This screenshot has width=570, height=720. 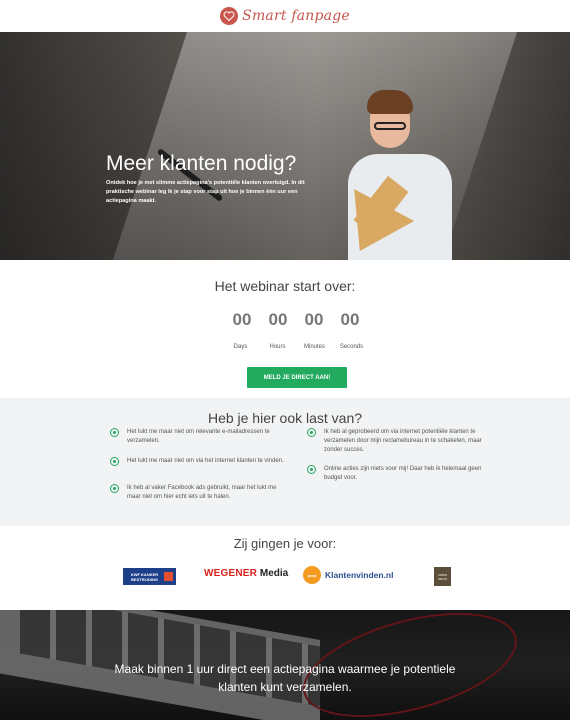 I want to click on hero-title: Meer klanten nodig?, so click(x=201, y=163).